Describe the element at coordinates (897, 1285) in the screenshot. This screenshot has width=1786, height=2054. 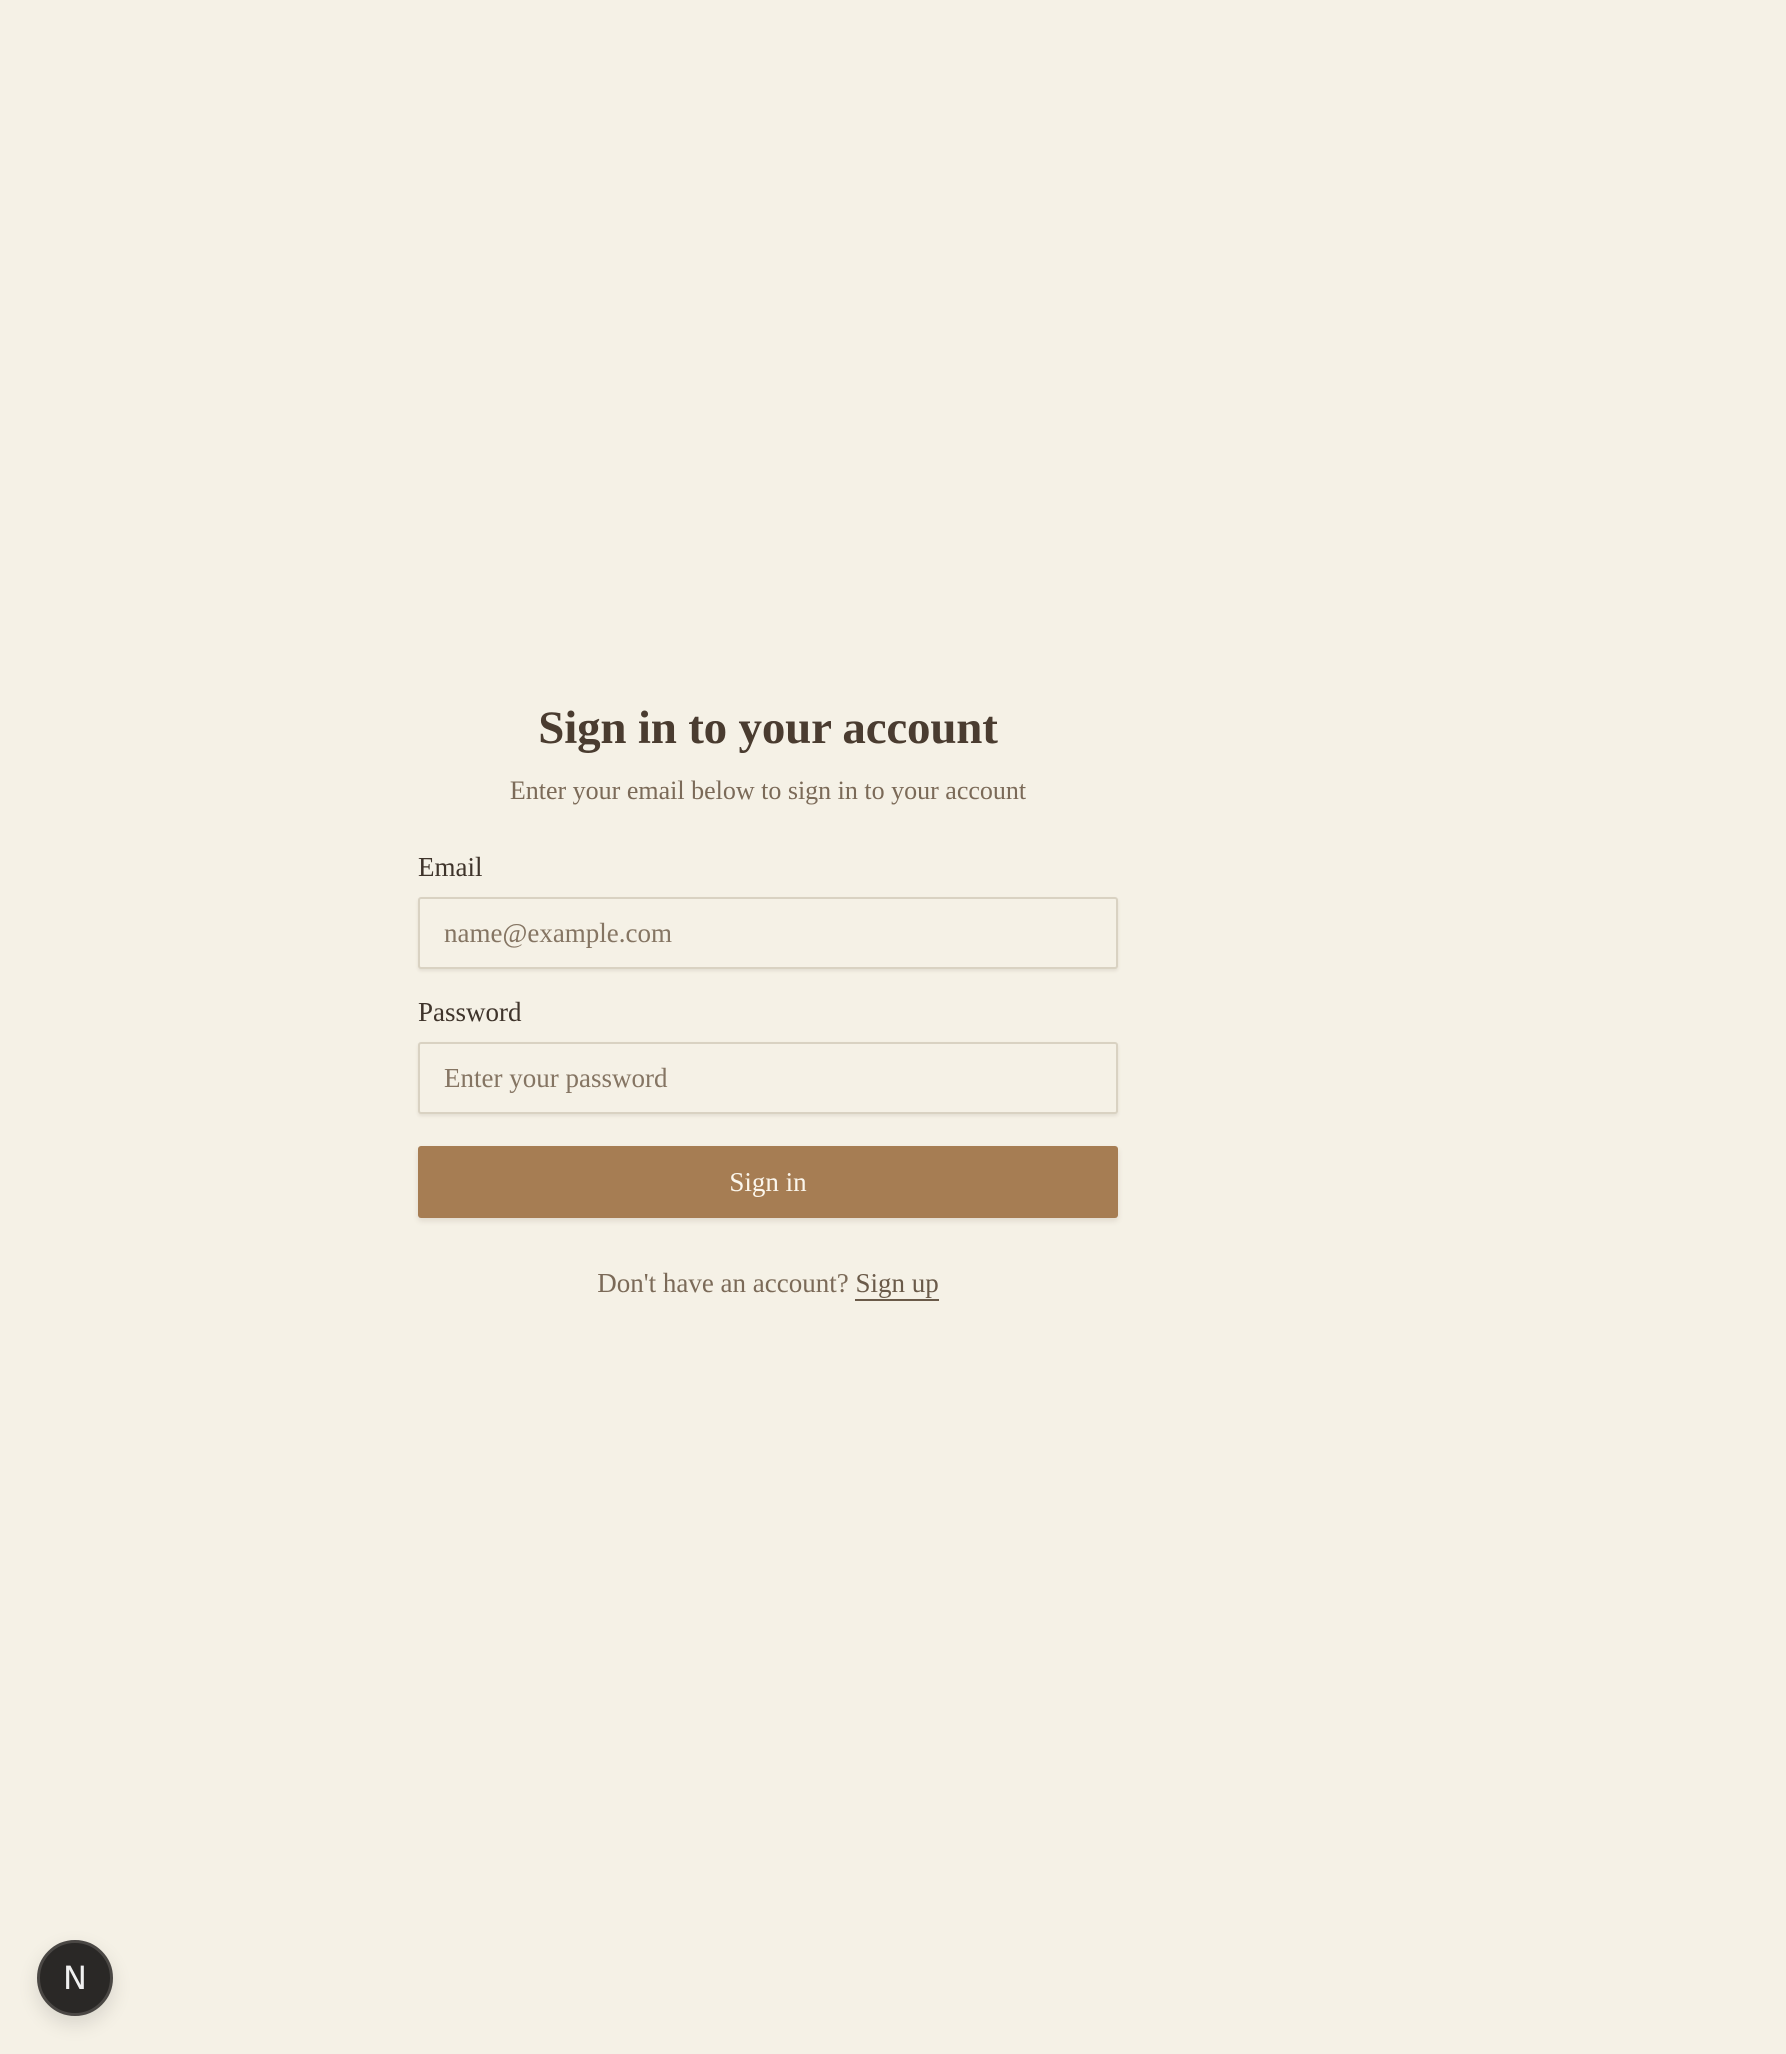
I see `sign-up-link: Sign up` at that location.